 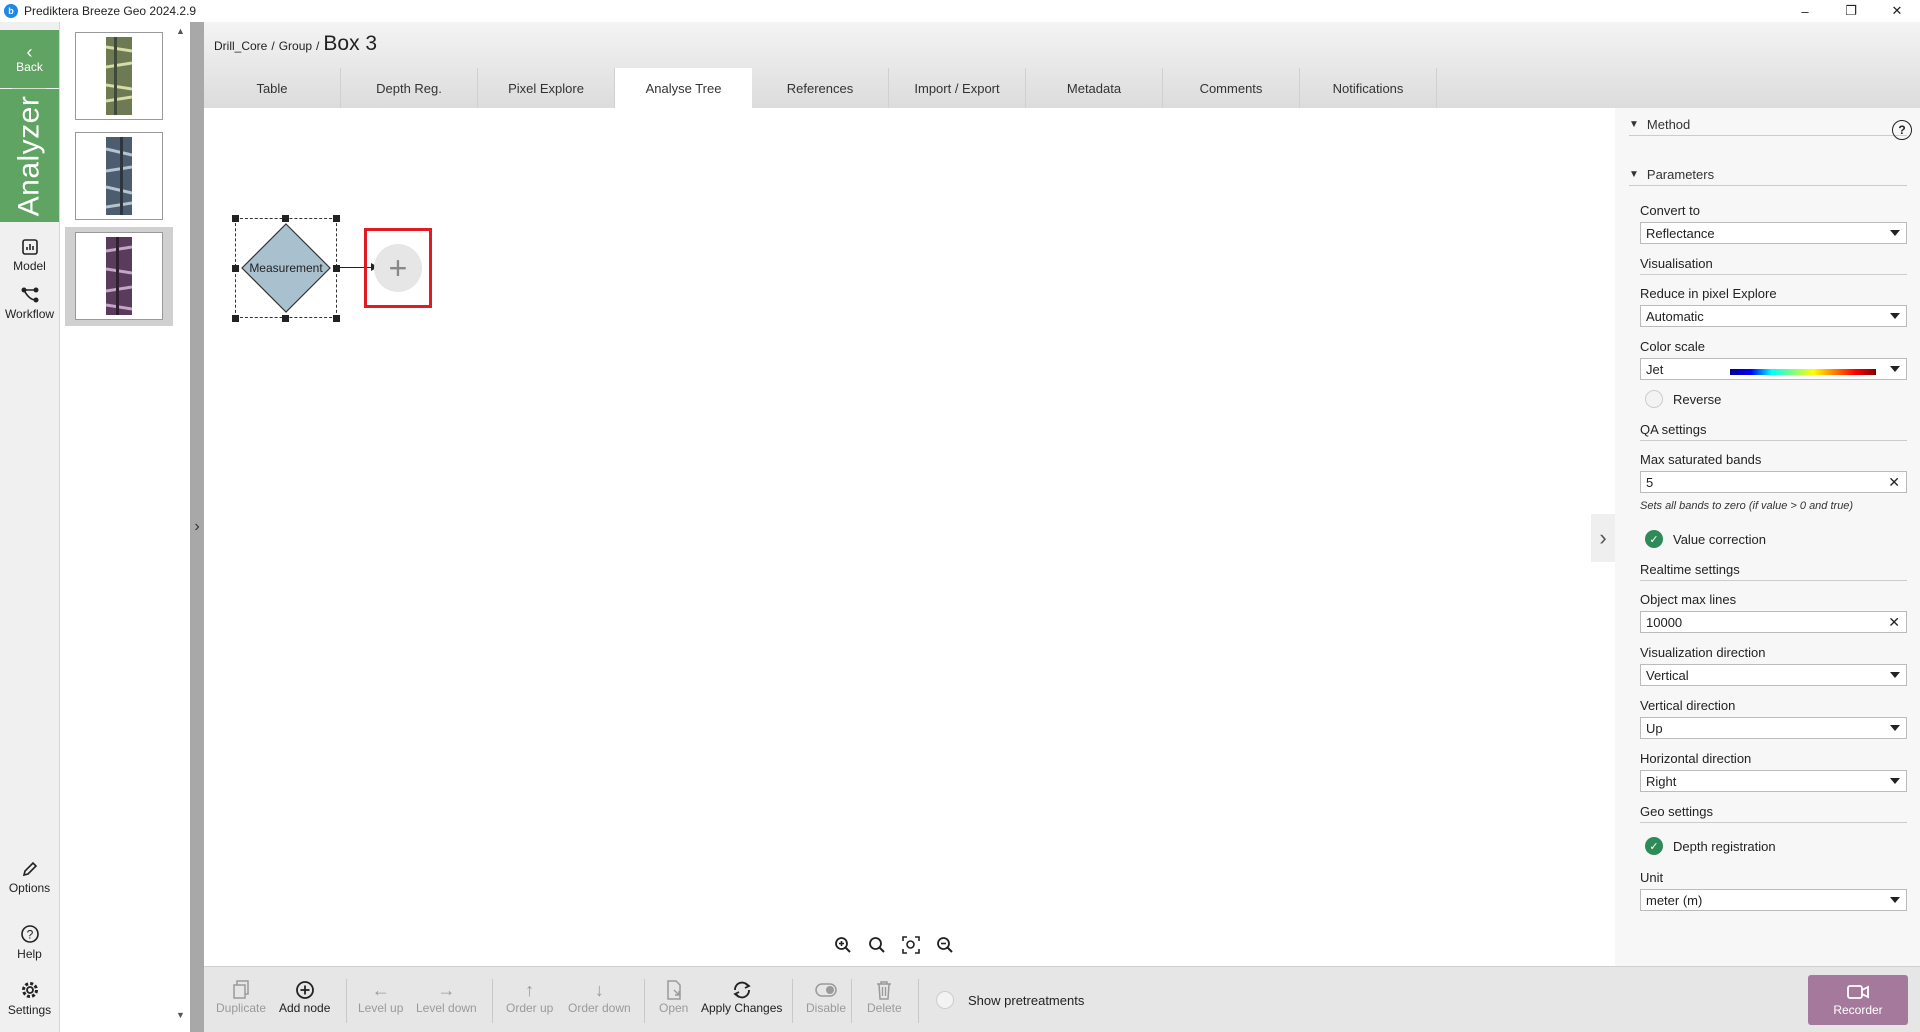 I want to click on breadcrumb-group: Group, so click(x=295, y=46).